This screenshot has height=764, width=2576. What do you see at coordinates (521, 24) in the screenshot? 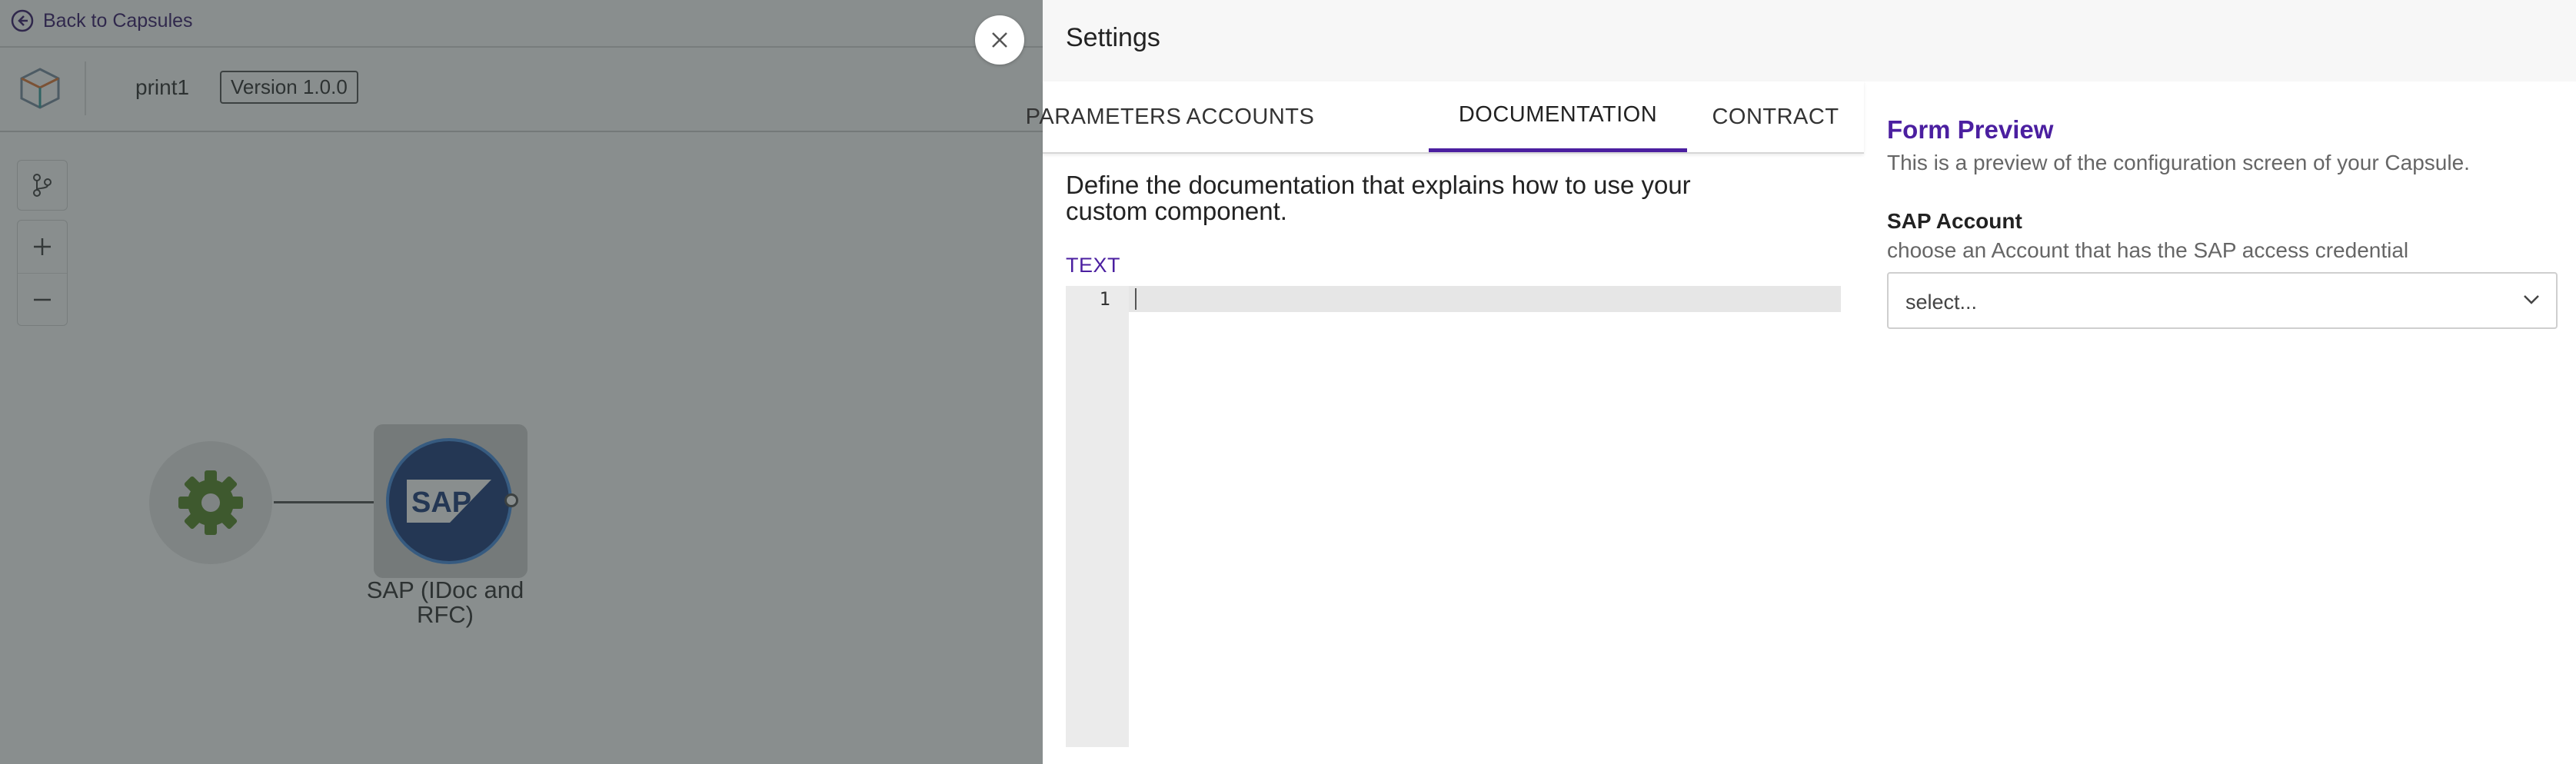
I see `top-bar: Back to Capsules` at bounding box center [521, 24].